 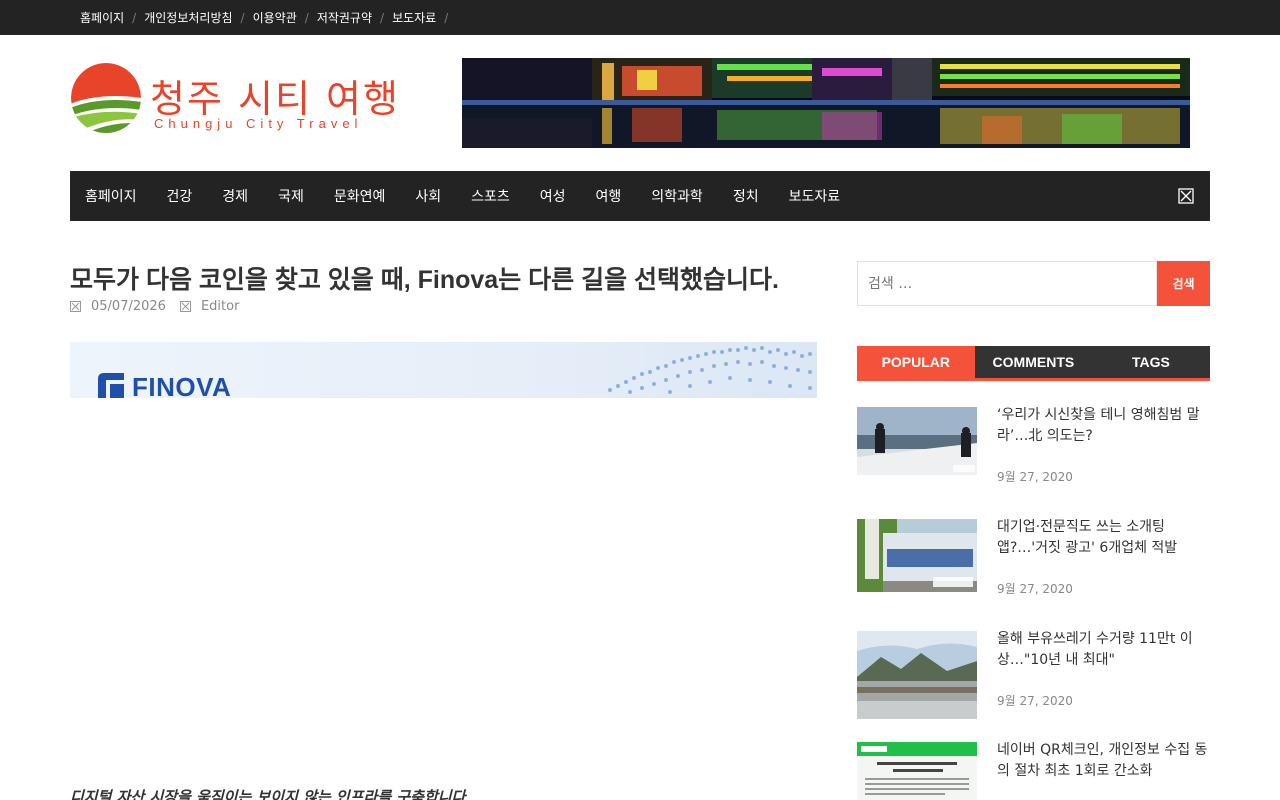 I want to click on nav-item-culture: 문화연예, so click(x=360, y=196).